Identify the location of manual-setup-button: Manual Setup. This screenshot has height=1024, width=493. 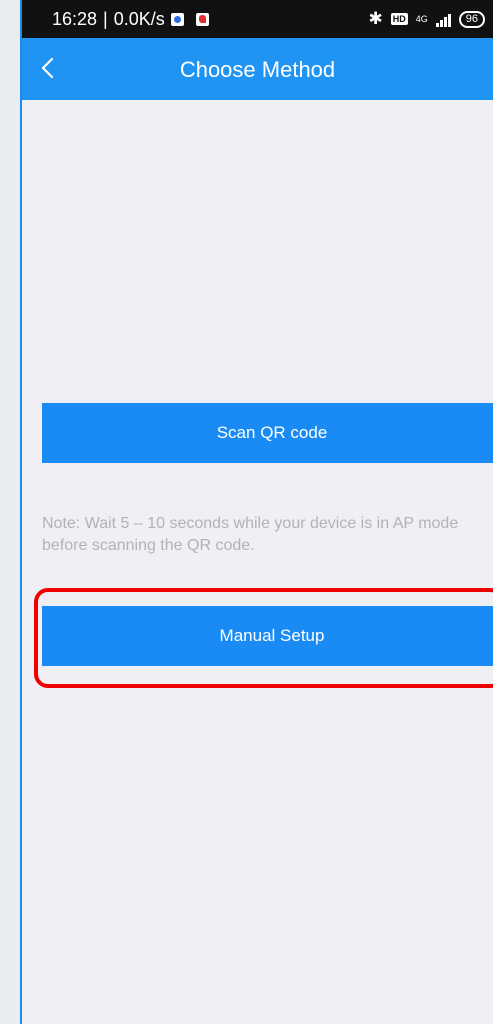
(267, 636).